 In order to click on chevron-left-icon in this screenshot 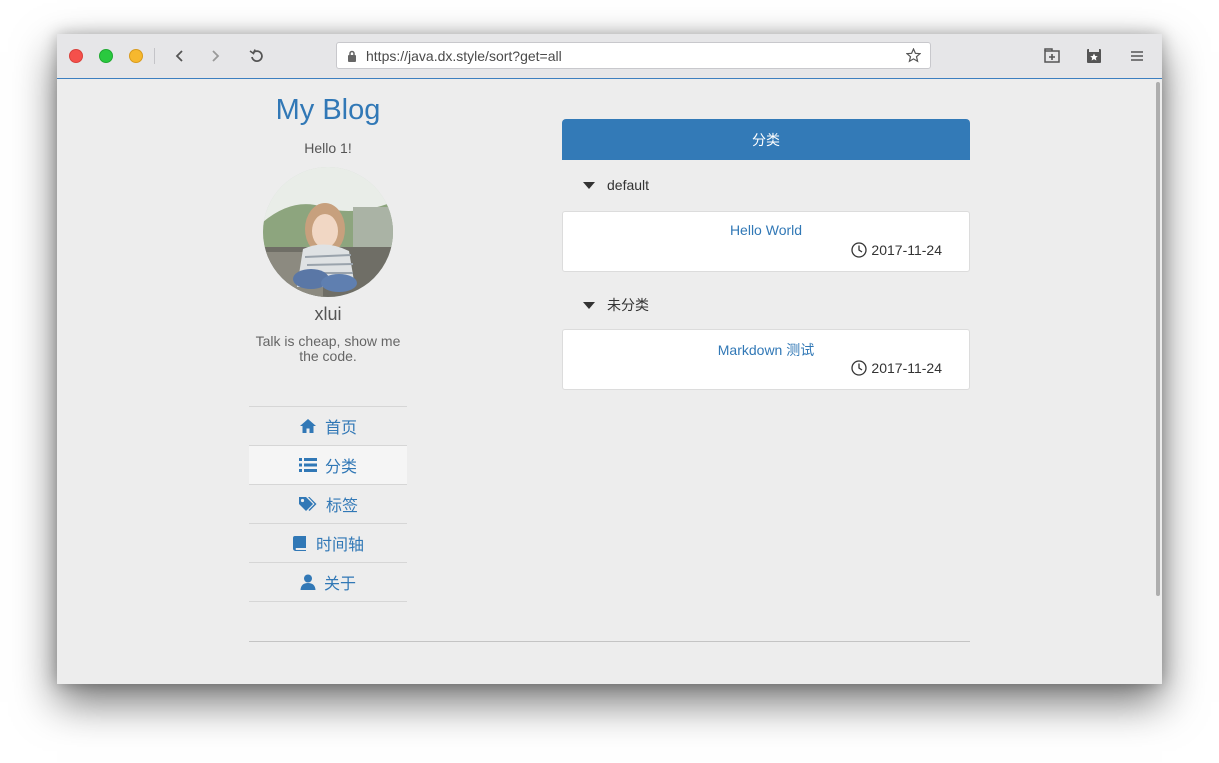, I will do `click(179, 56)`.